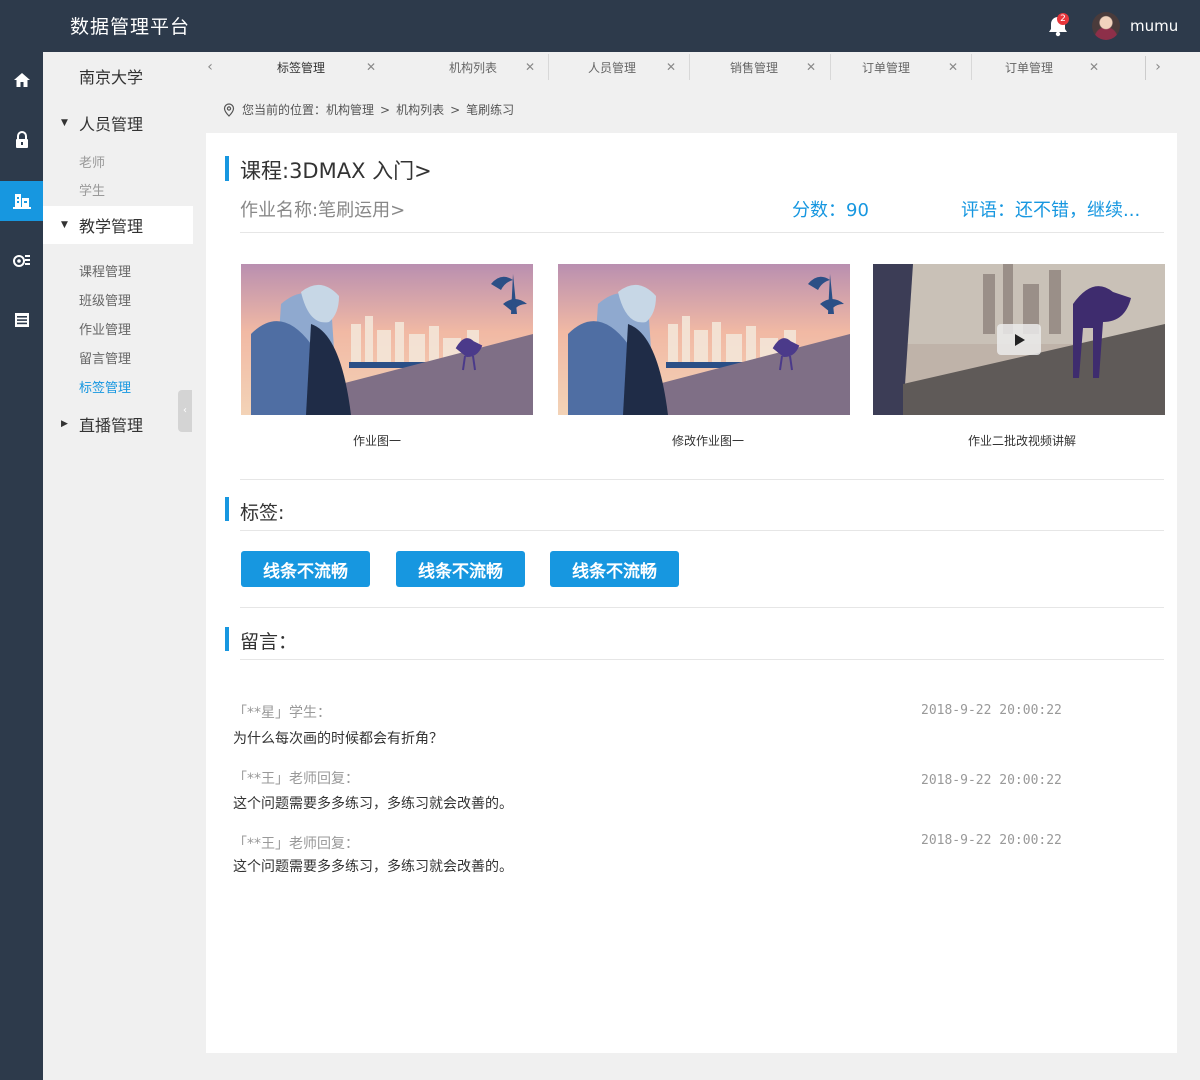 This screenshot has height=1080, width=1200. I want to click on rail-lock, so click(21, 140).